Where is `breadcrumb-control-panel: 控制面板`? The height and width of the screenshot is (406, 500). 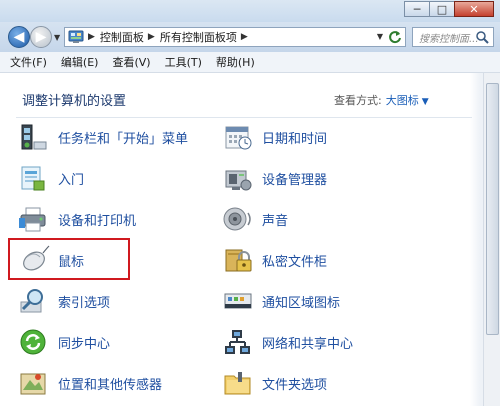 breadcrumb-control-panel: 控制面板 is located at coordinates (122, 37).